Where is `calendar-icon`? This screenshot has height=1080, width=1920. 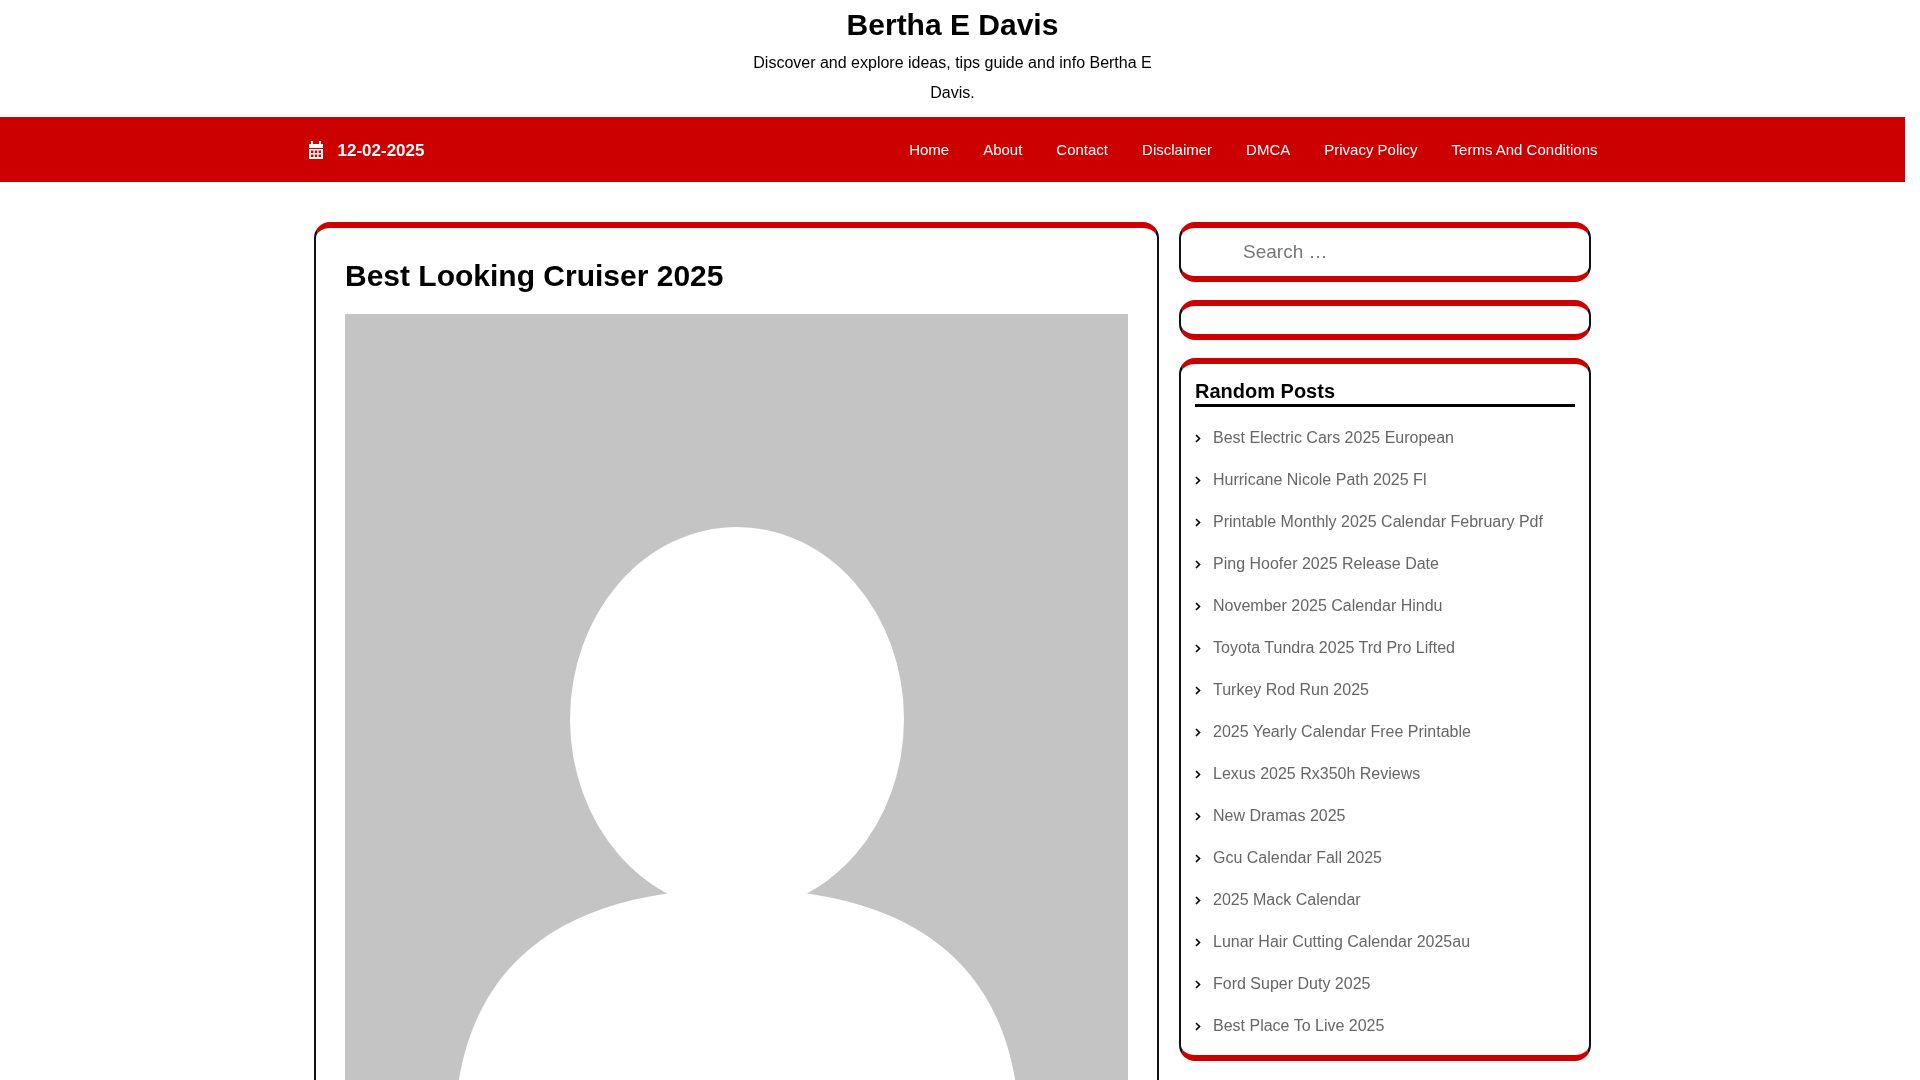 calendar-icon is located at coordinates (315, 149).